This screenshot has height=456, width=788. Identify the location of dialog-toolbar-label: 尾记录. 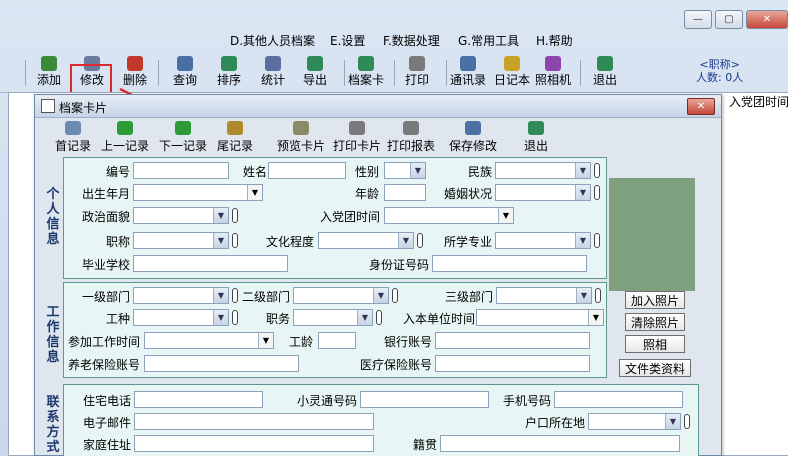
(234, 146).